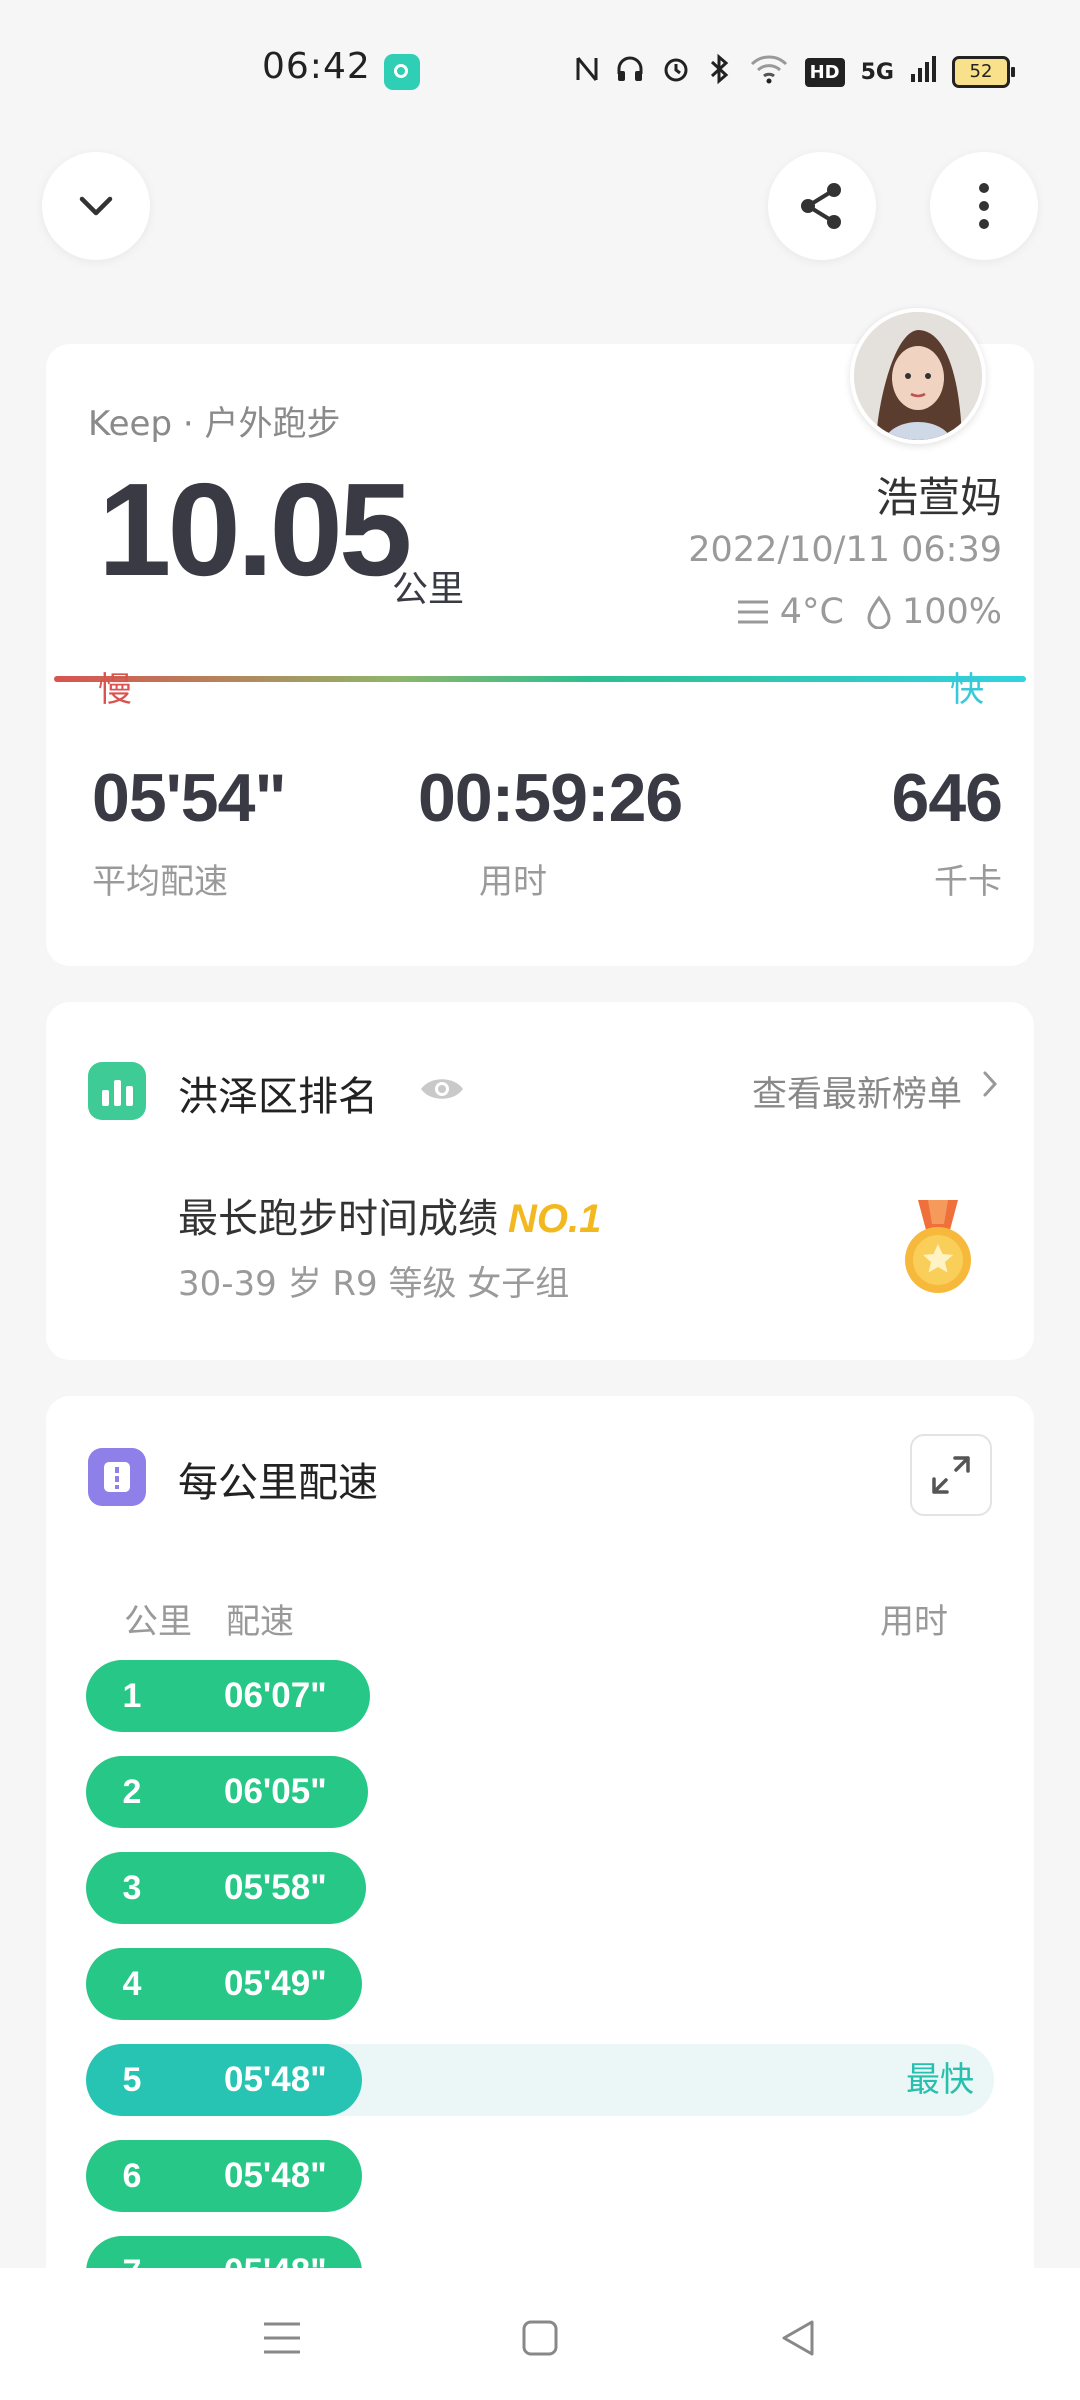  I want to click on weather-info: 4°C 100%, so click(869, 612).